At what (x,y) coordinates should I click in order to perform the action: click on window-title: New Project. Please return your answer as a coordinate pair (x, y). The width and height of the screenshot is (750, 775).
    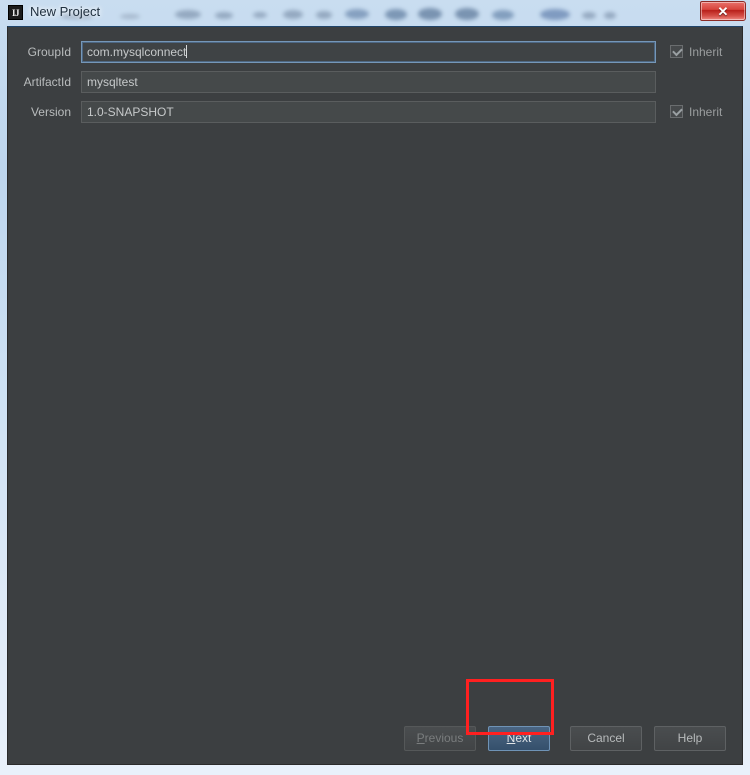
    Looking at the image, I should click on (65, 11).